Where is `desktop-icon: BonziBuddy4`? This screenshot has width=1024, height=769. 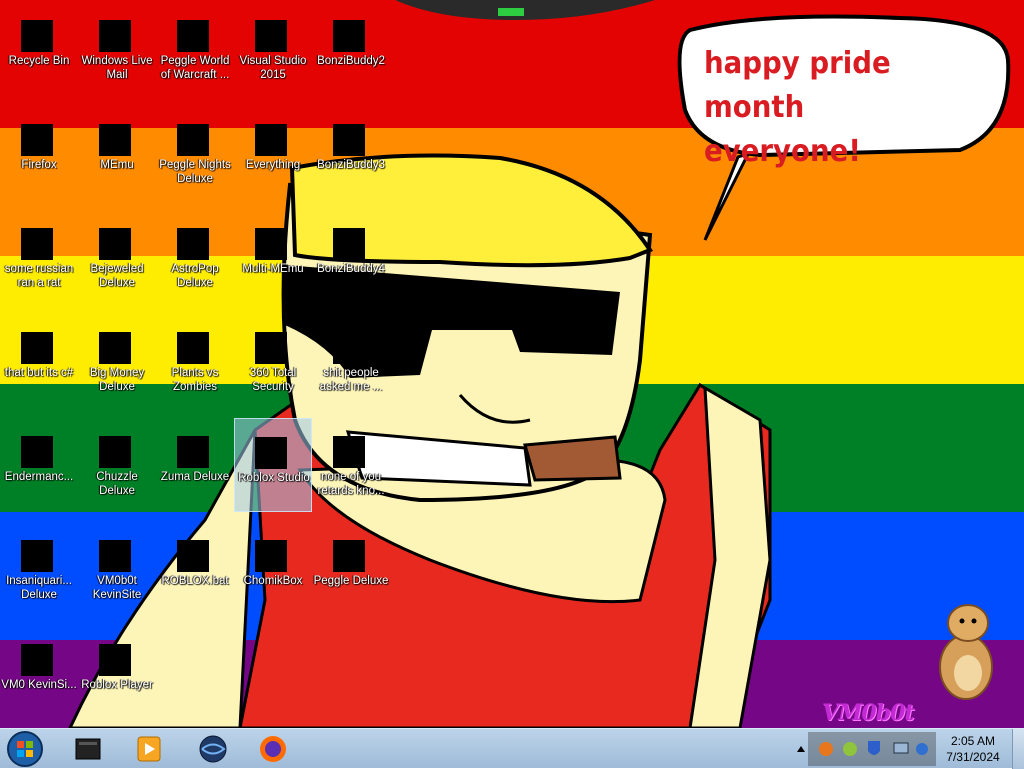 desktop-icon: BonziBuddy4 is located at coordinates (351, 257).